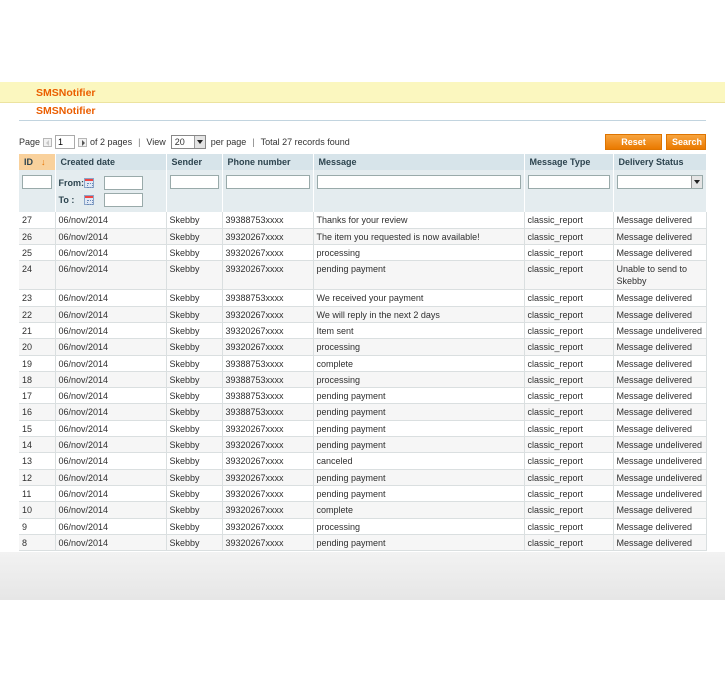  Describe the element at coordinates (37, 237) in the screenshot. I see `cell-id: 26` at that location.